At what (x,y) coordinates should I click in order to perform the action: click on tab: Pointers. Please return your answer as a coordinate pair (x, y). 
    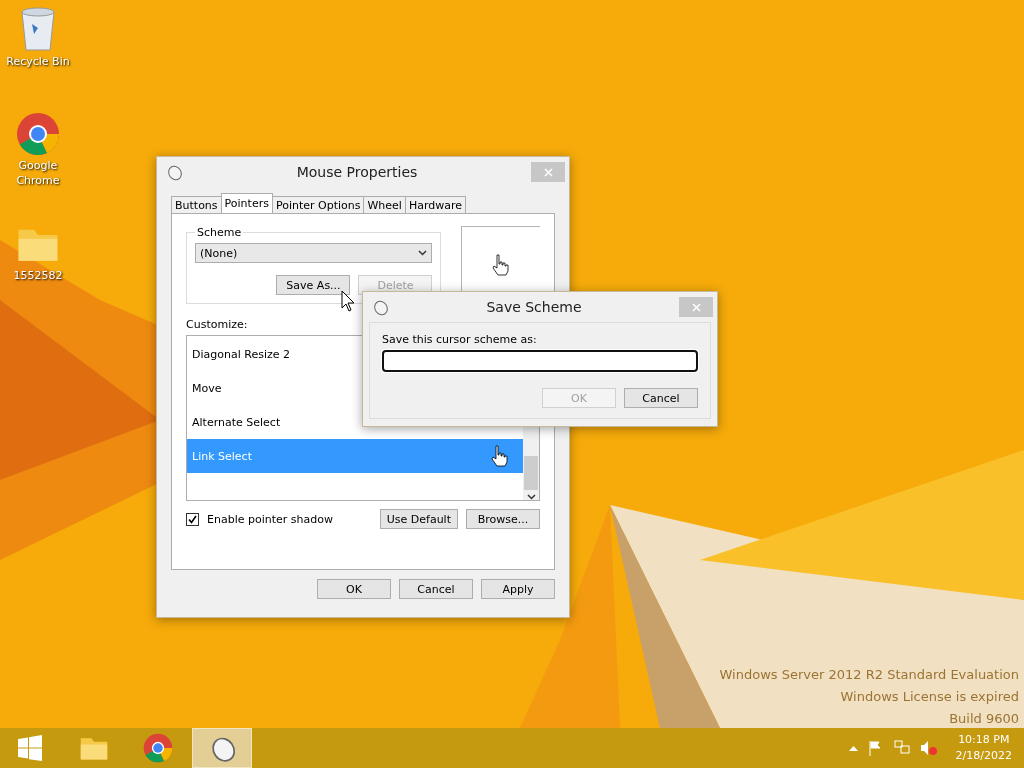
    Looking at the image, I should click on (246, 203).